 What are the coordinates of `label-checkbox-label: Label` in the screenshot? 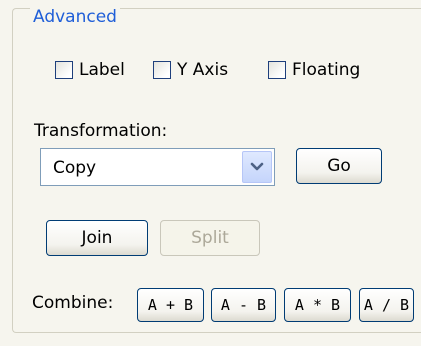 It's located at (102, 70).